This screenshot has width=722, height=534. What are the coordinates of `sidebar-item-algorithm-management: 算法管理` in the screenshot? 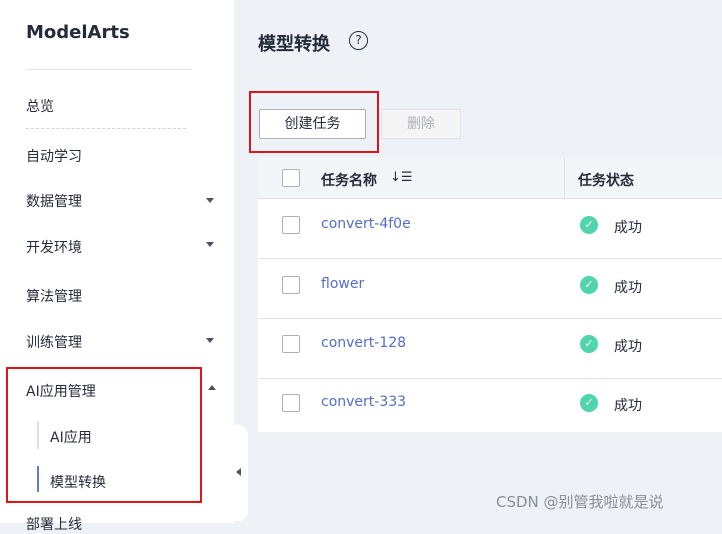 It's located at (54, 296).